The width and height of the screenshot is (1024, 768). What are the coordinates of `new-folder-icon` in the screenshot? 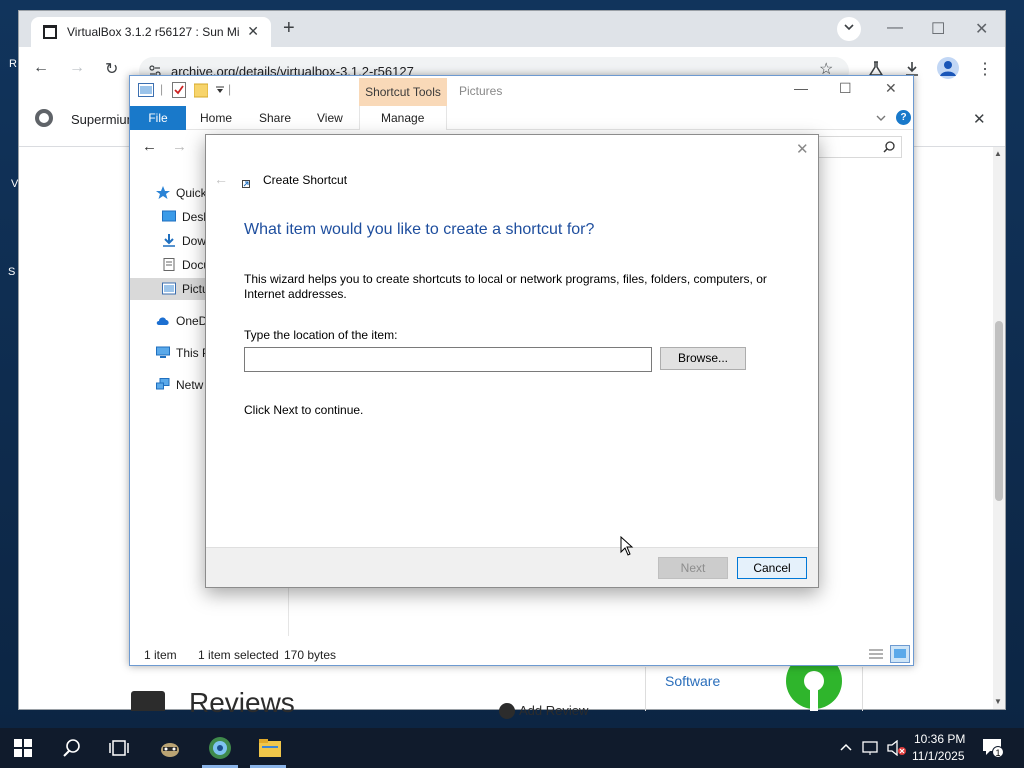 It's located at (201, 90).